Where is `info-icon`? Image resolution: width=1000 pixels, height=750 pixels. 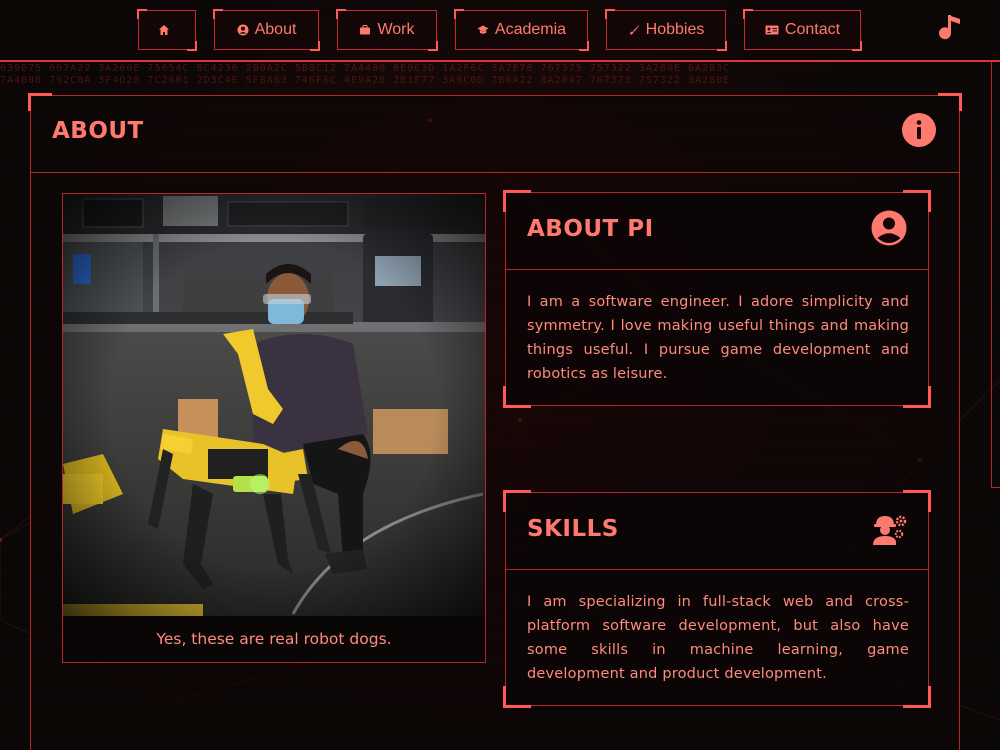
info-icon is located at coordinates (919, 130).